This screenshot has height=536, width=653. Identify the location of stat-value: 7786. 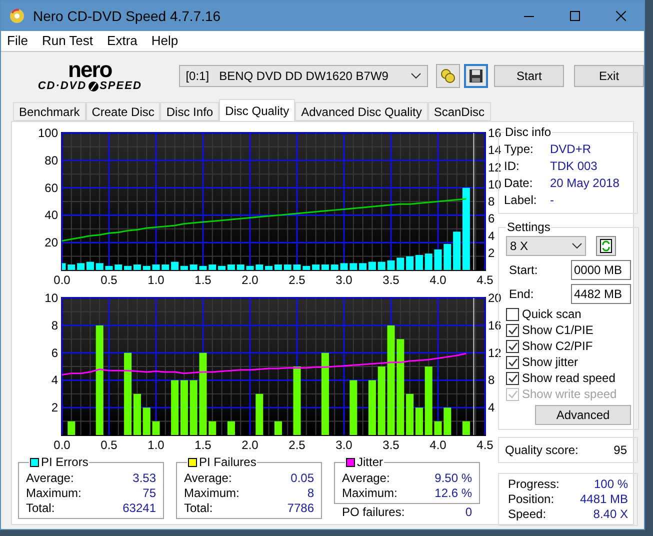
(300, 508).